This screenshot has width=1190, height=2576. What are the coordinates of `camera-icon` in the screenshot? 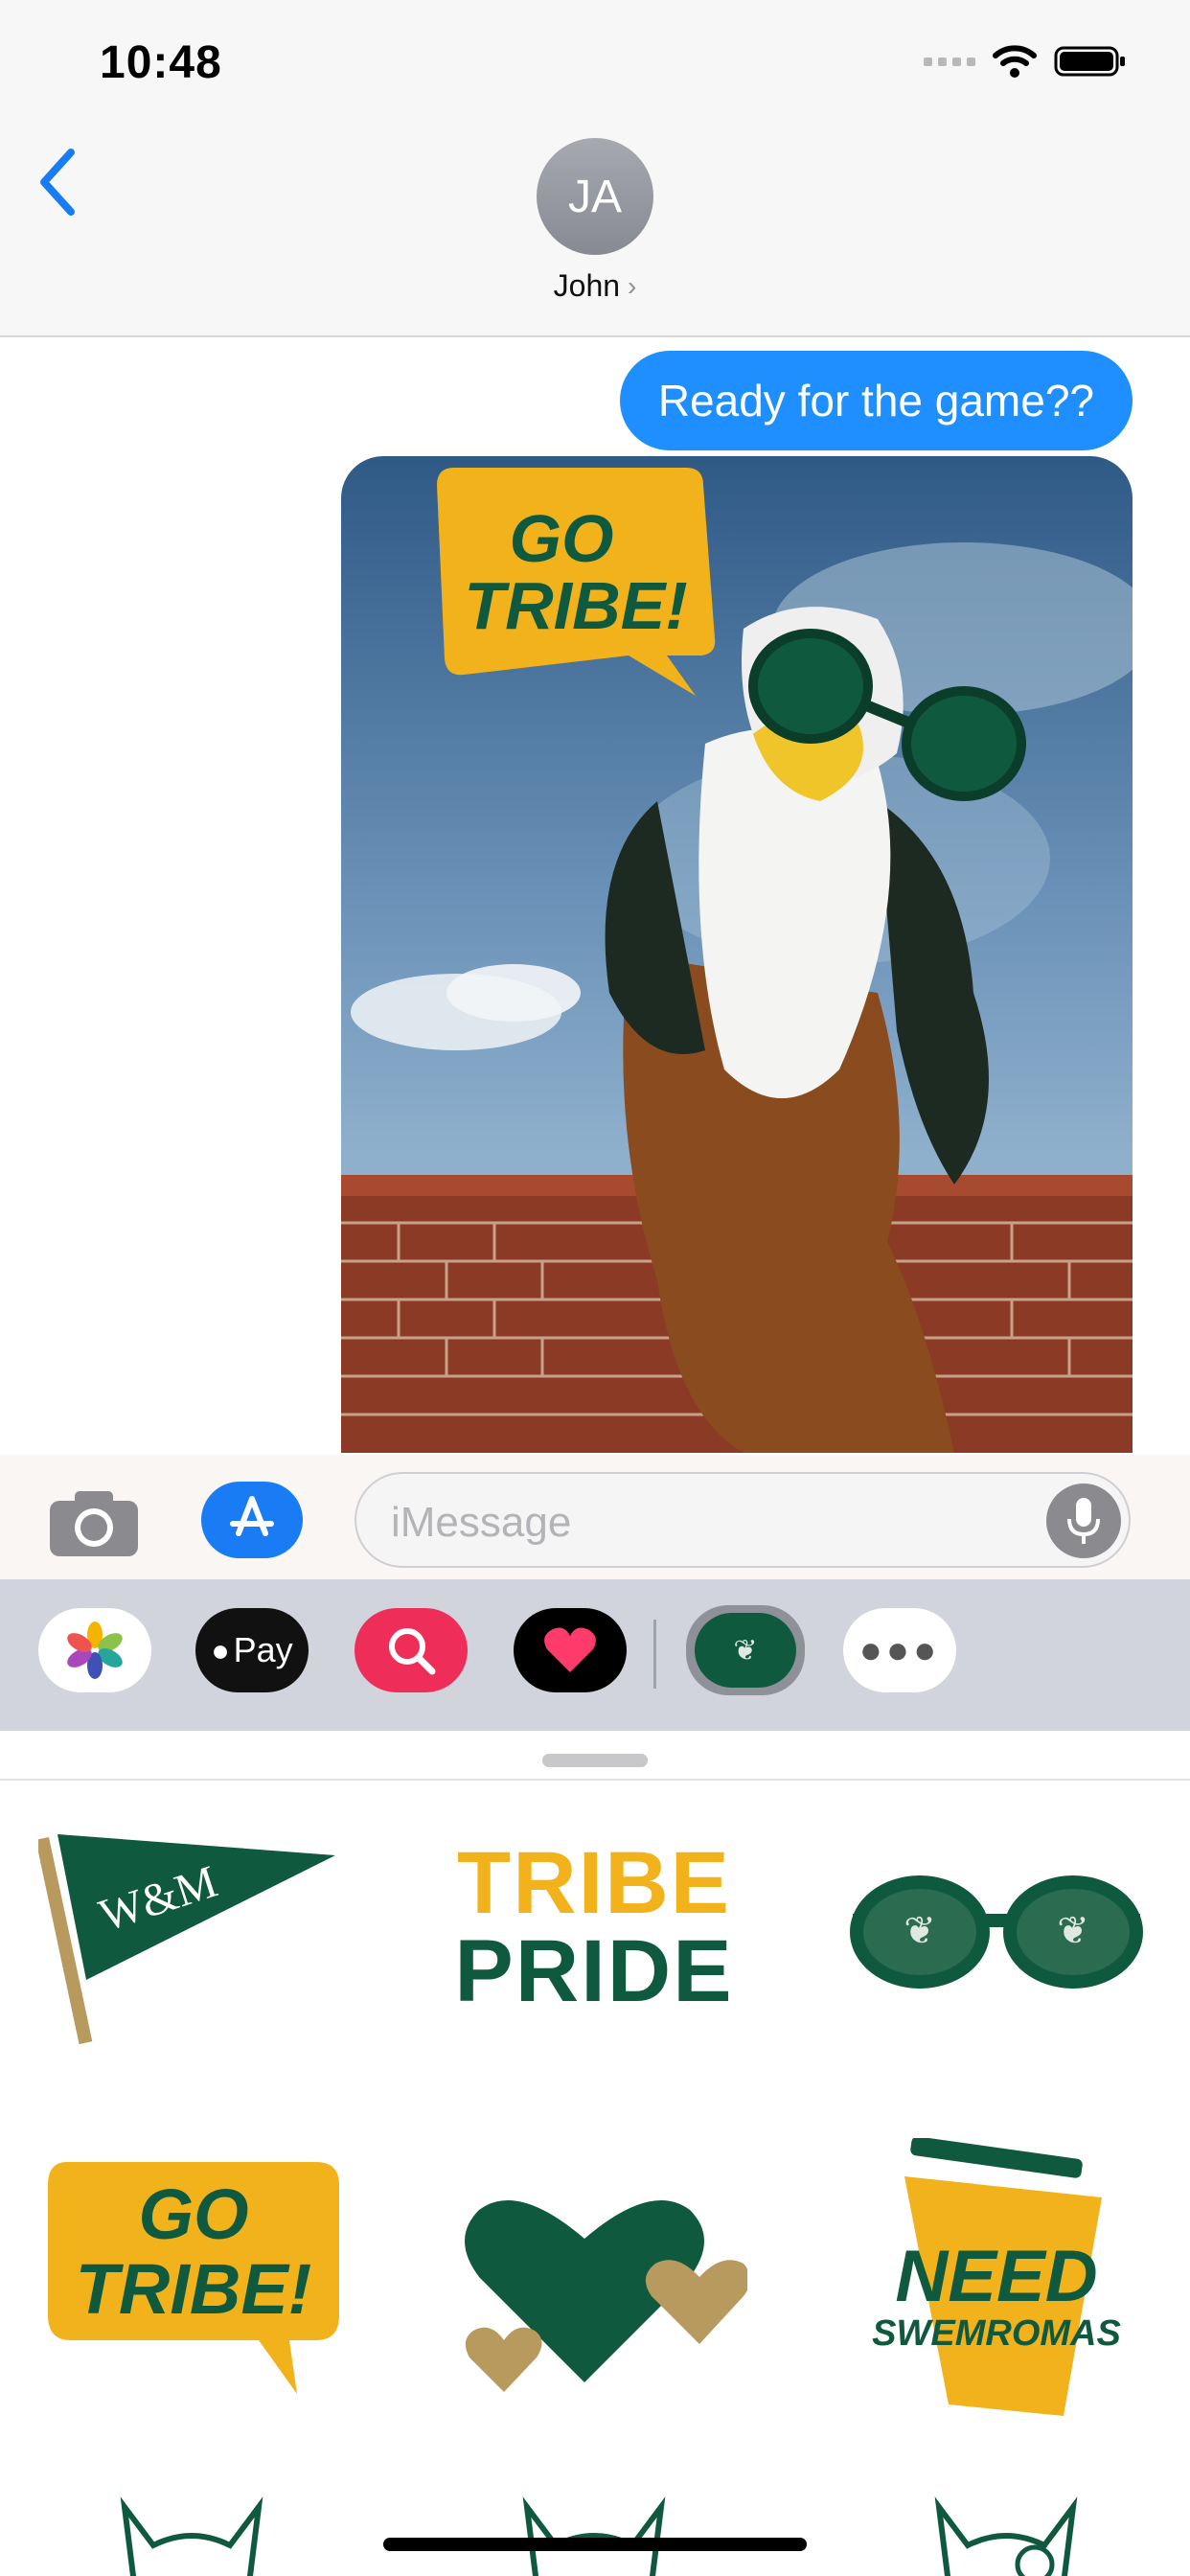 It's located at (94, 1523).